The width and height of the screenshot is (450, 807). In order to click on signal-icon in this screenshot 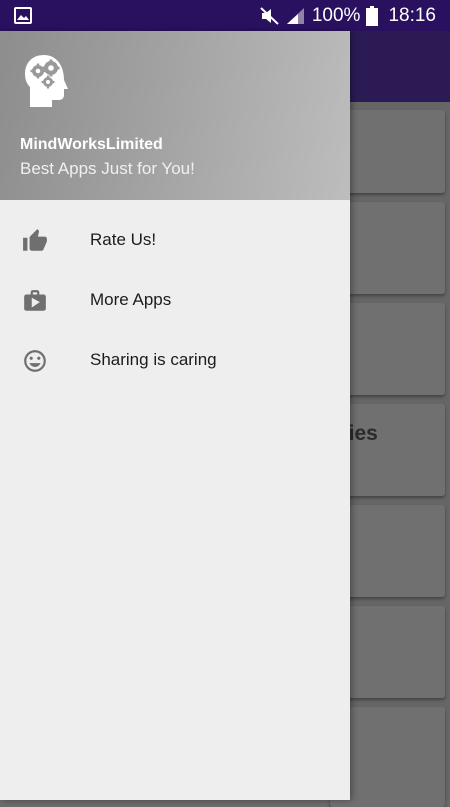, I will do `click(296, 16)`.